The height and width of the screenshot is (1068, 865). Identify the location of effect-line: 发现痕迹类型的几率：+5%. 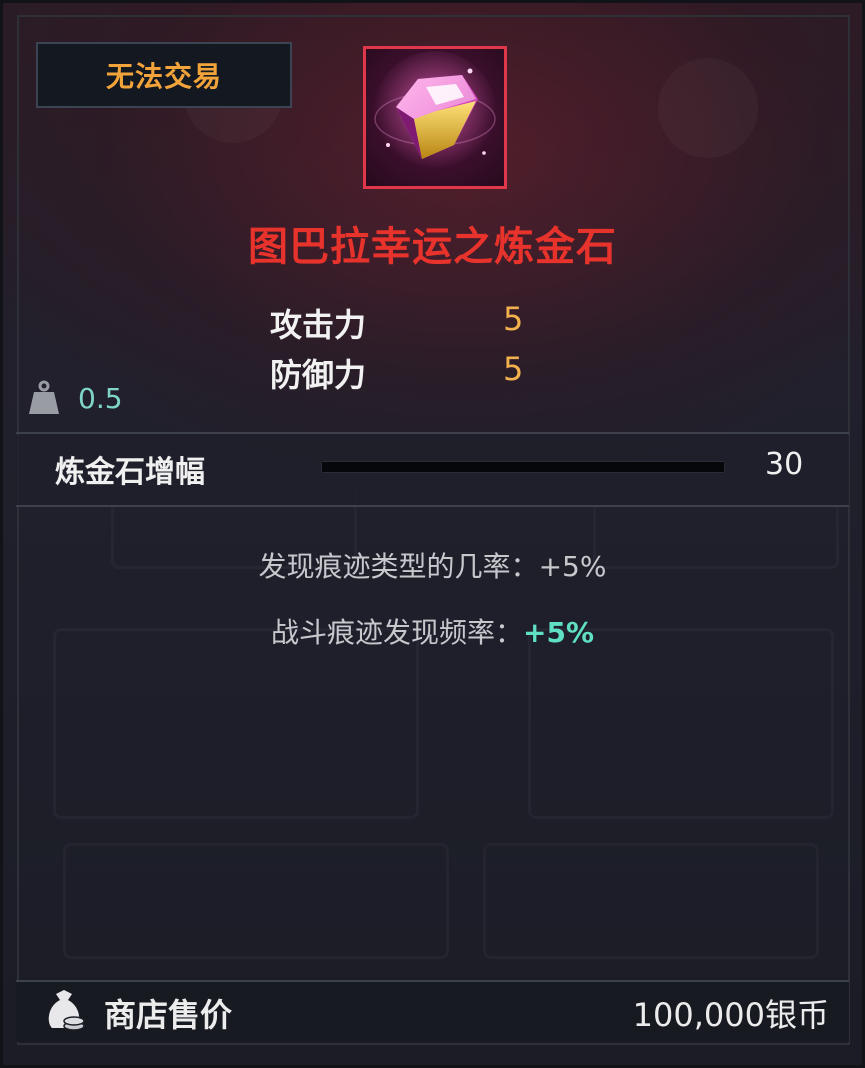
(432, 565).